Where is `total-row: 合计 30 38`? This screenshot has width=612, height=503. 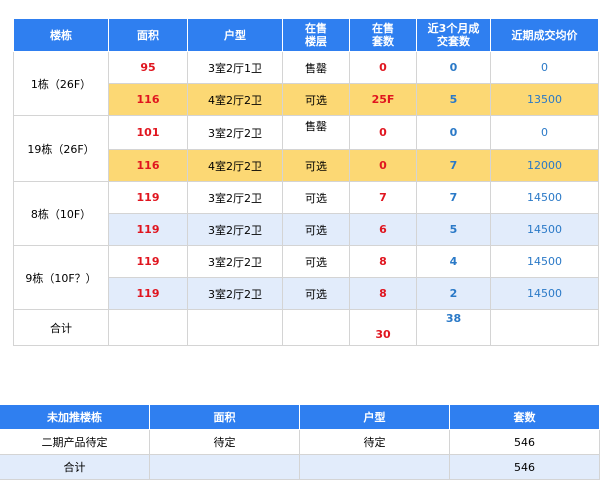 total-row: 合计 30 38 is located at coordinates (306, 327).